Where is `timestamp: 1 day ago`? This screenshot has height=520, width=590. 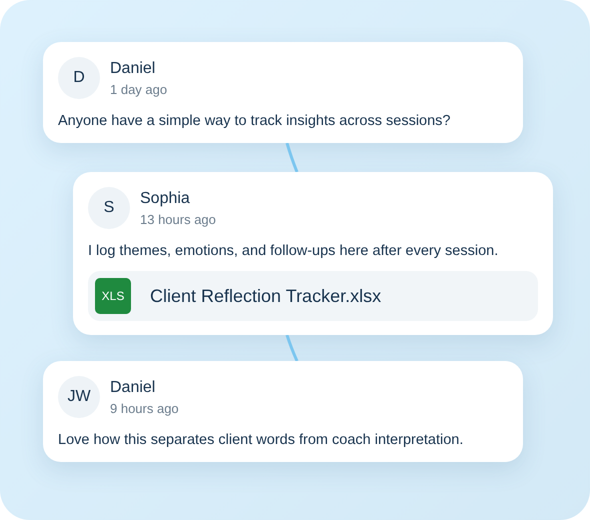 timestamp: 1 day ago is located at coordinates (139, 89).